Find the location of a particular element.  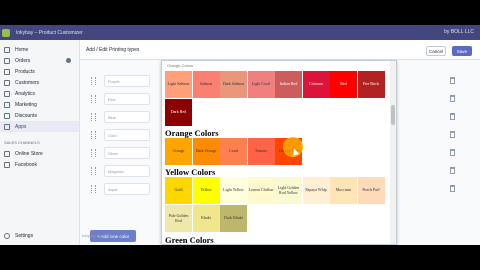

swatch-label: Salmon is located at coordinates (206, 84).